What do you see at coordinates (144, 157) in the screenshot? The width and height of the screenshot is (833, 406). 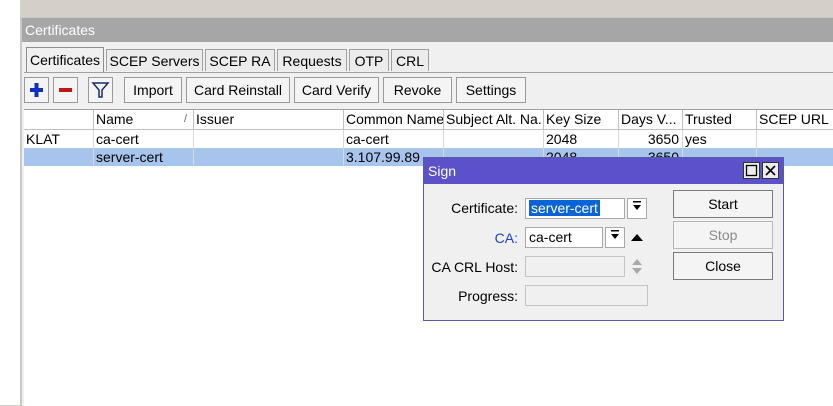 I see `cell-name: server-cert` at bounding box center [144, 157].